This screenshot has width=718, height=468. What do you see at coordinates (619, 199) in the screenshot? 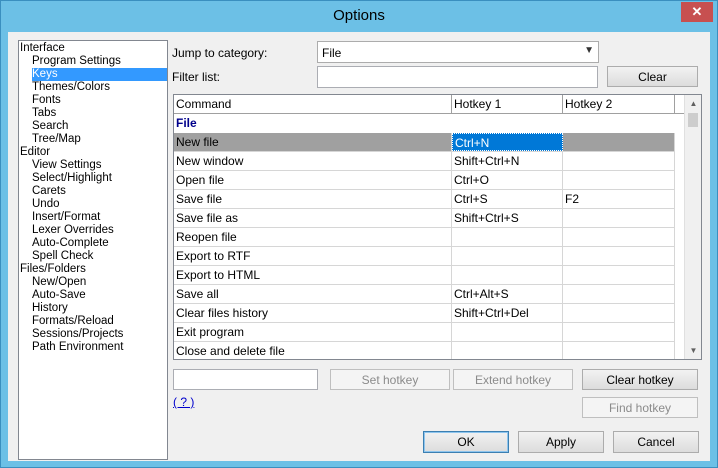
I see `cell-hotkey2: F2` at bounding box center [619, 199].